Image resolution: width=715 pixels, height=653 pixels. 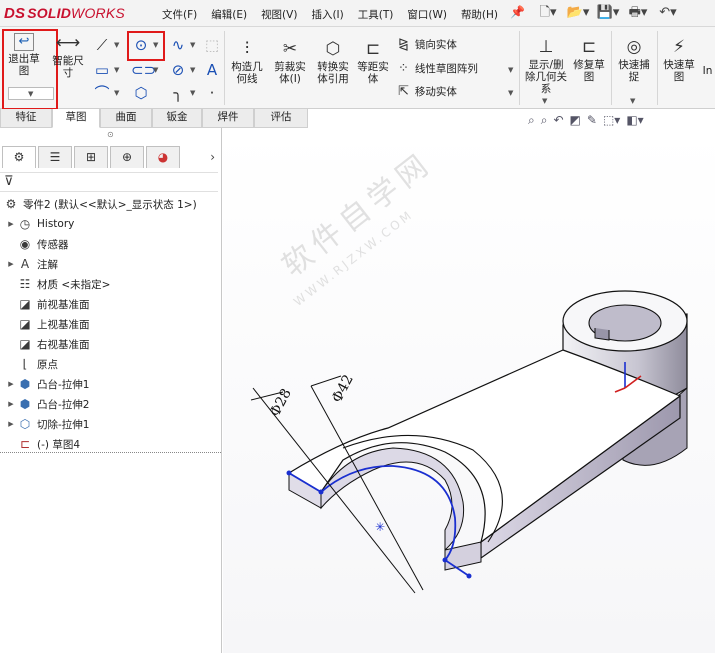 I want to click on menu-tools: 工具(T), so click(x=376, y=14).